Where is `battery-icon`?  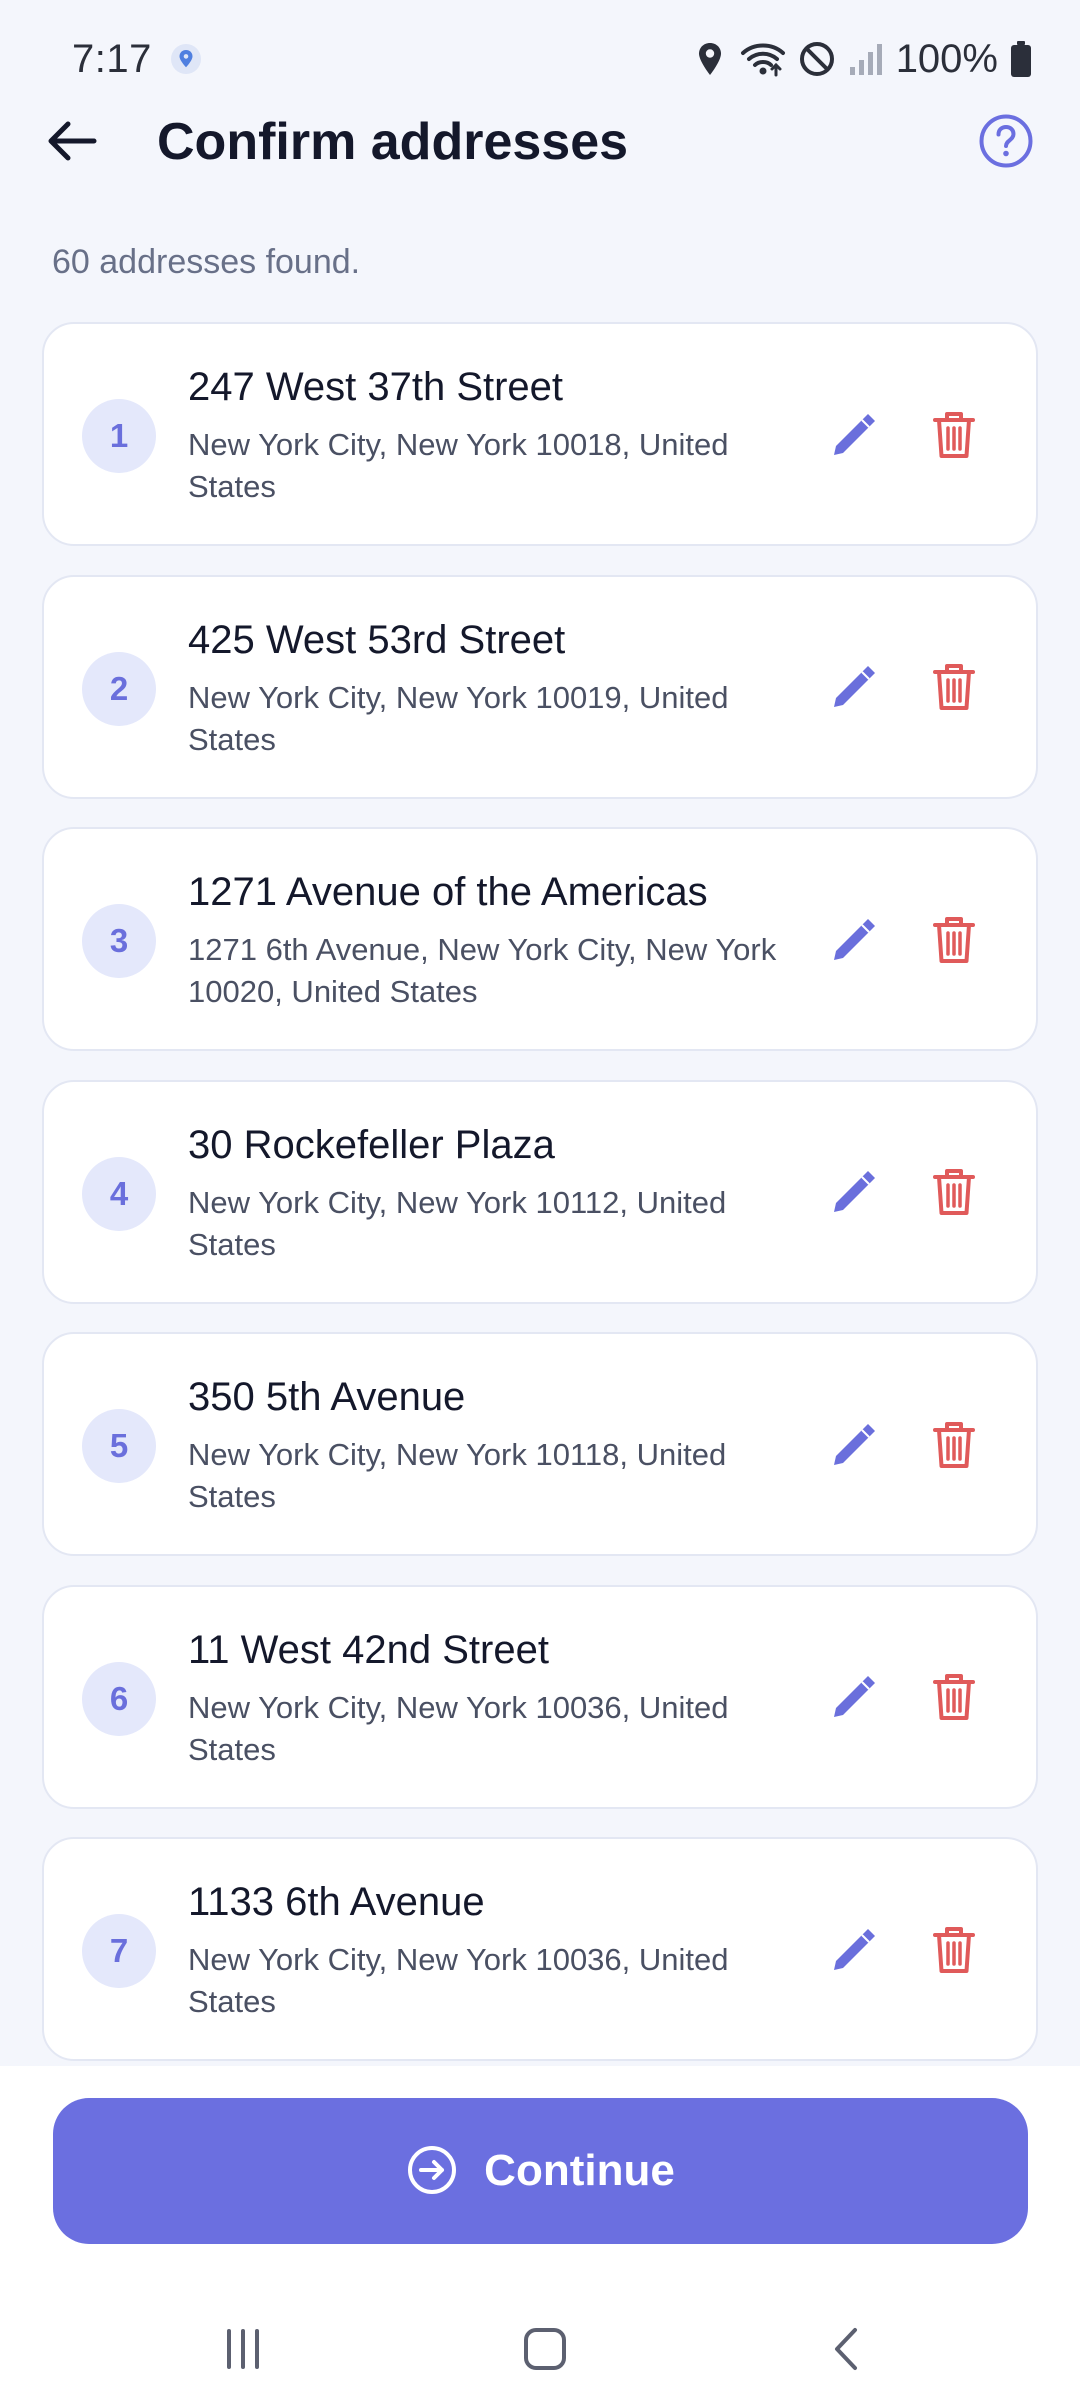
battery-icon is located at coordinates (1021, 59).